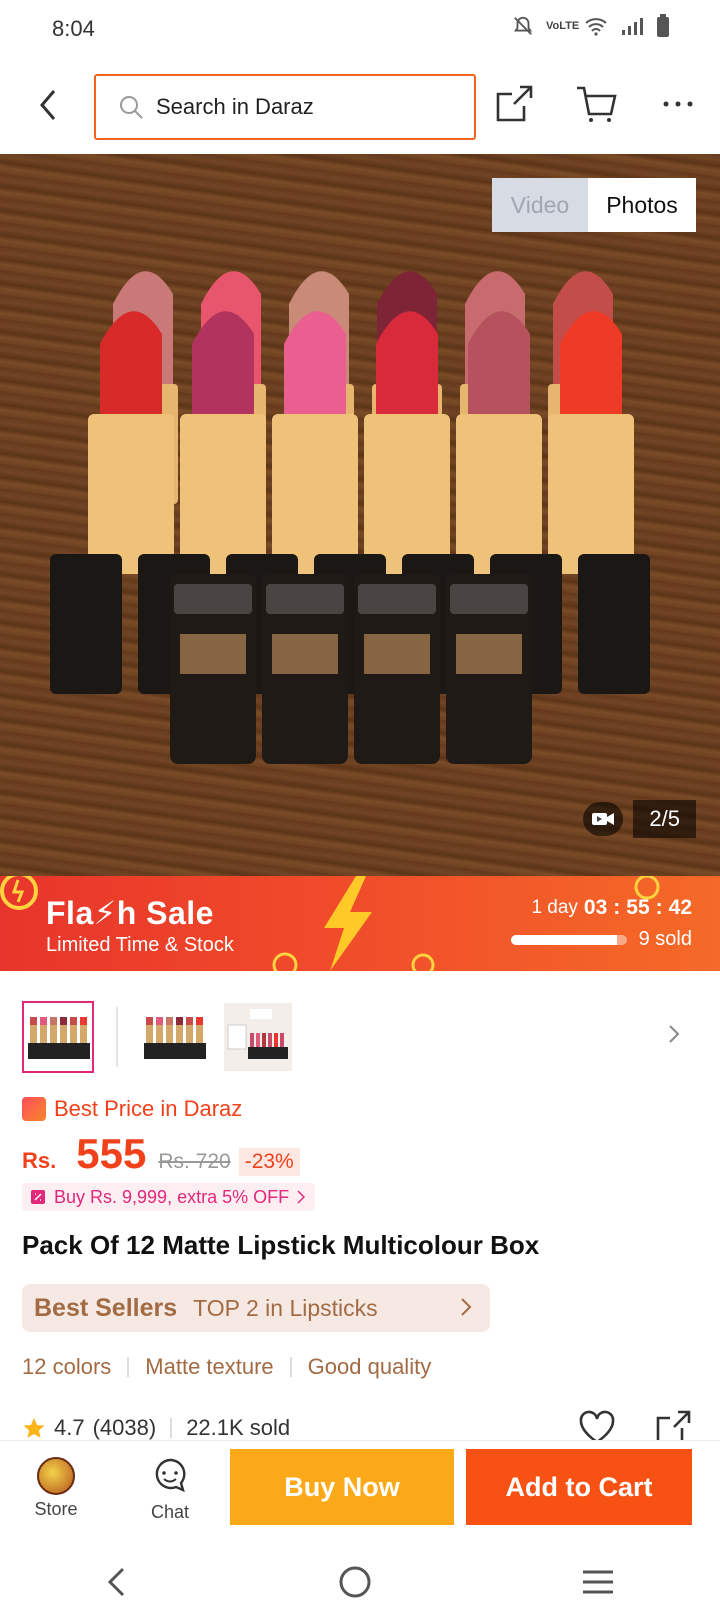 Image resolution: width=720 pixels, height=1612 pixels. I want to click on best-sellers-banner: Best Sellers TOP 2 in Lipsticks, so click(256, 1308).